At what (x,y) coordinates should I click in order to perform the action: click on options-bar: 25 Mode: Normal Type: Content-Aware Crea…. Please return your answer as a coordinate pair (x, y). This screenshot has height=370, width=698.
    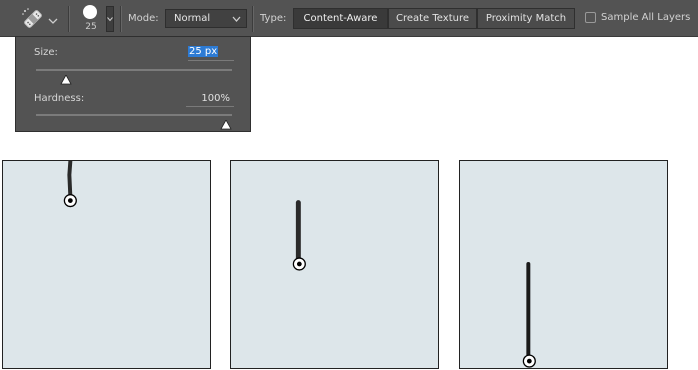
    Looking at the image, I should click on (349, 18).